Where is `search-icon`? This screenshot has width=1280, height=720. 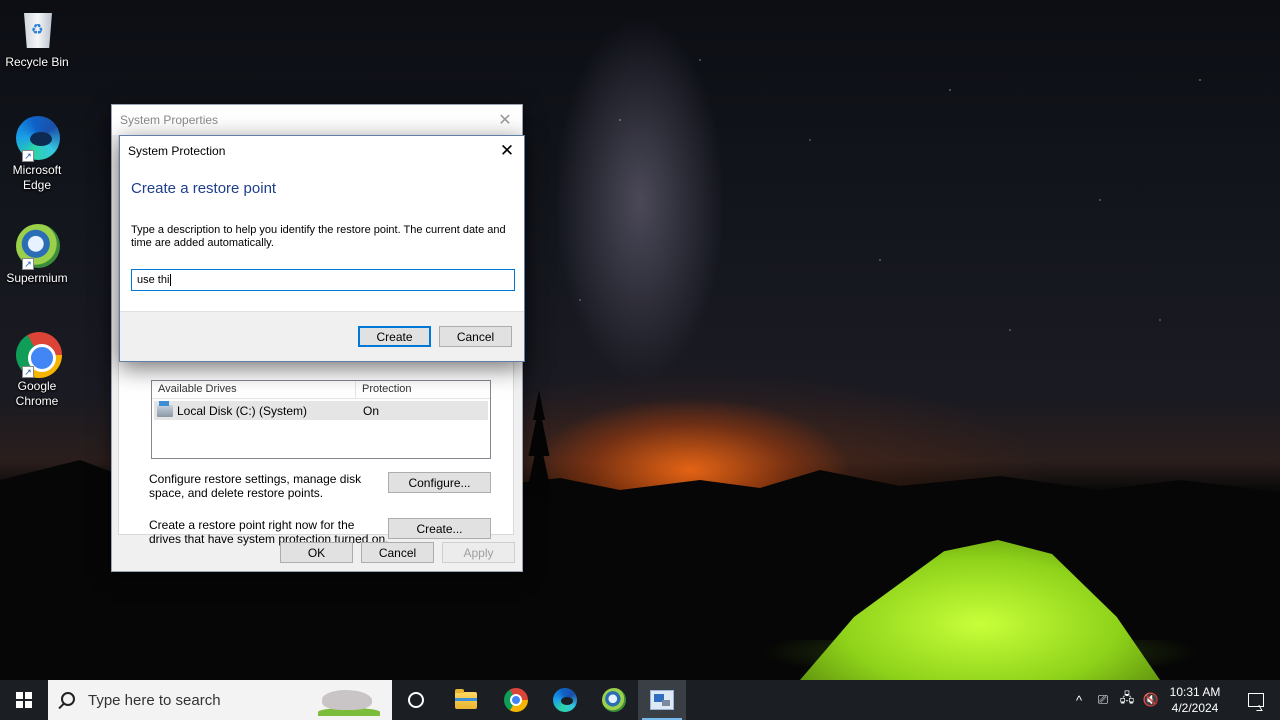
search-icon is located at coordinates (68, 699).